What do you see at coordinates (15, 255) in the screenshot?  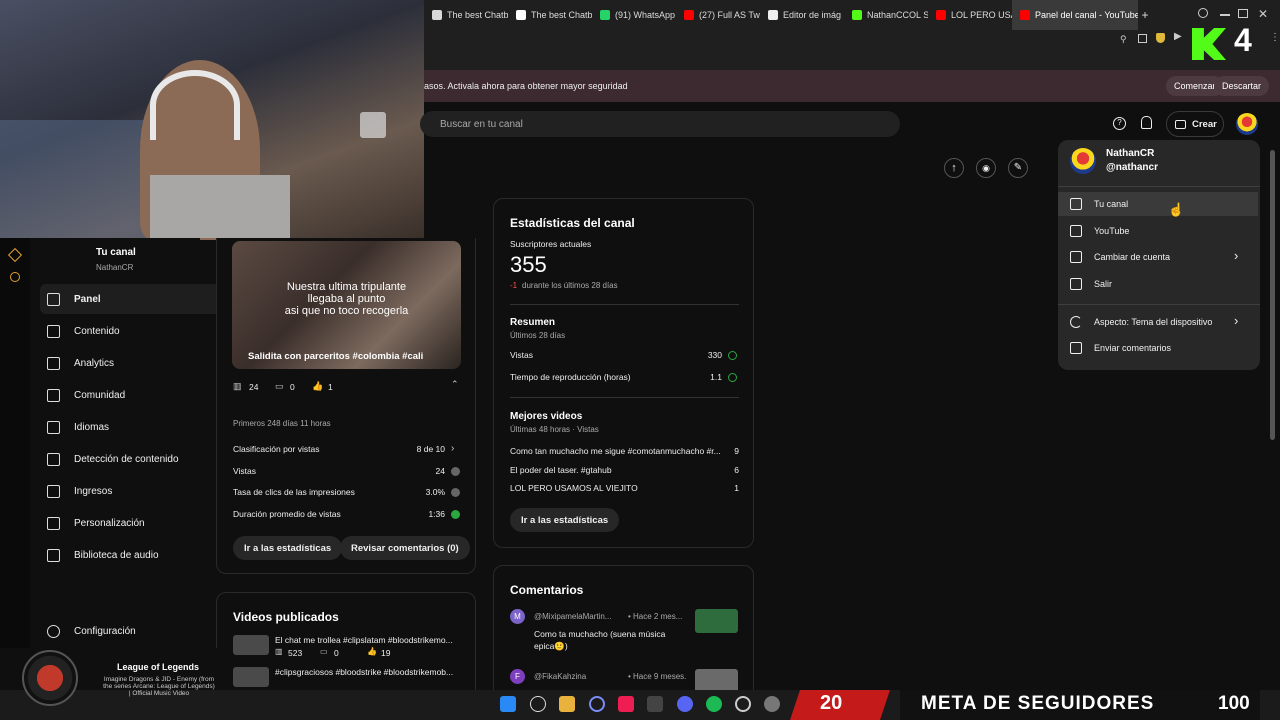 I see `strip-icon` at bounding box center [15, 255].